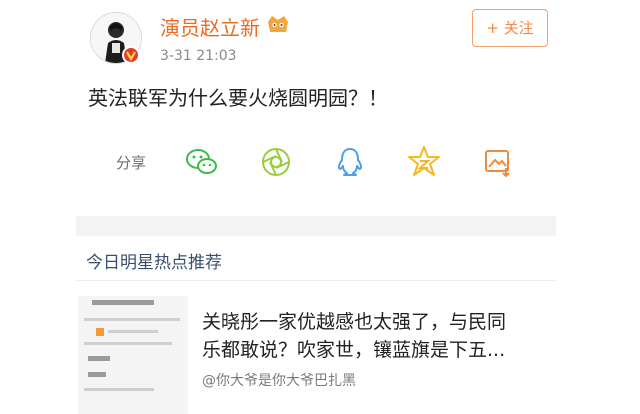 The image size is (640, 414). Describe the element at coordinates (498, 162) in the screenshot. I see `save-image-icon` at that location.